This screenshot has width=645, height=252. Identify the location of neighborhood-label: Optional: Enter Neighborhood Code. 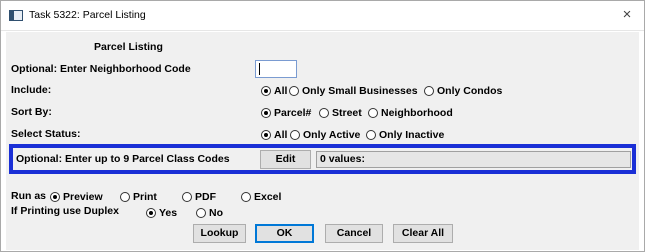
(101, 69).